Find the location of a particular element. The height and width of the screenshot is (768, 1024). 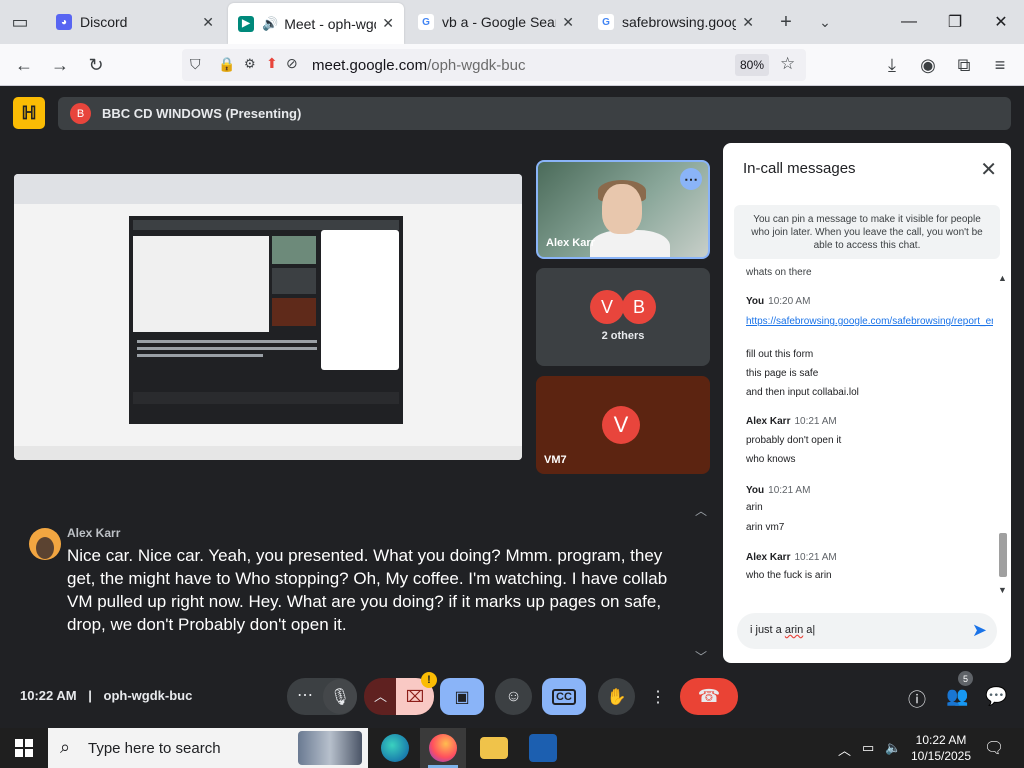

scroll-down-icon: ▼ is located at coordinates (1002, 590).